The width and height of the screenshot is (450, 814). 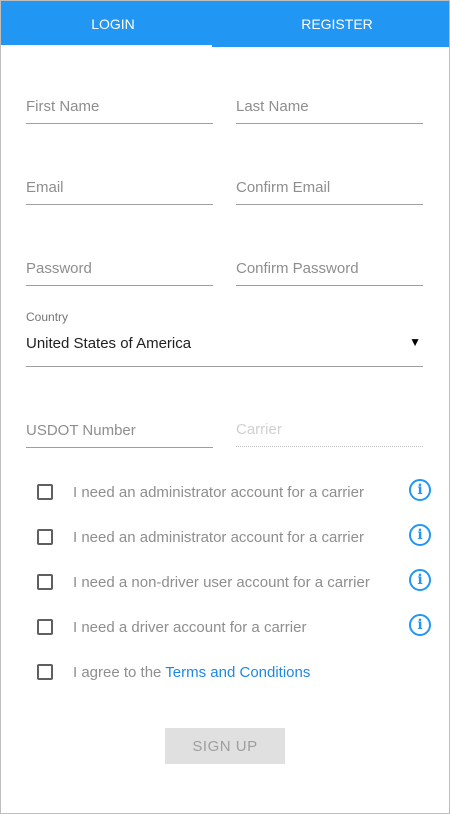 What do you see at coordinates (225, 746) in the screenshot?
I see `sign-up-button: SIGN UP` at bounding box center [225, 746].